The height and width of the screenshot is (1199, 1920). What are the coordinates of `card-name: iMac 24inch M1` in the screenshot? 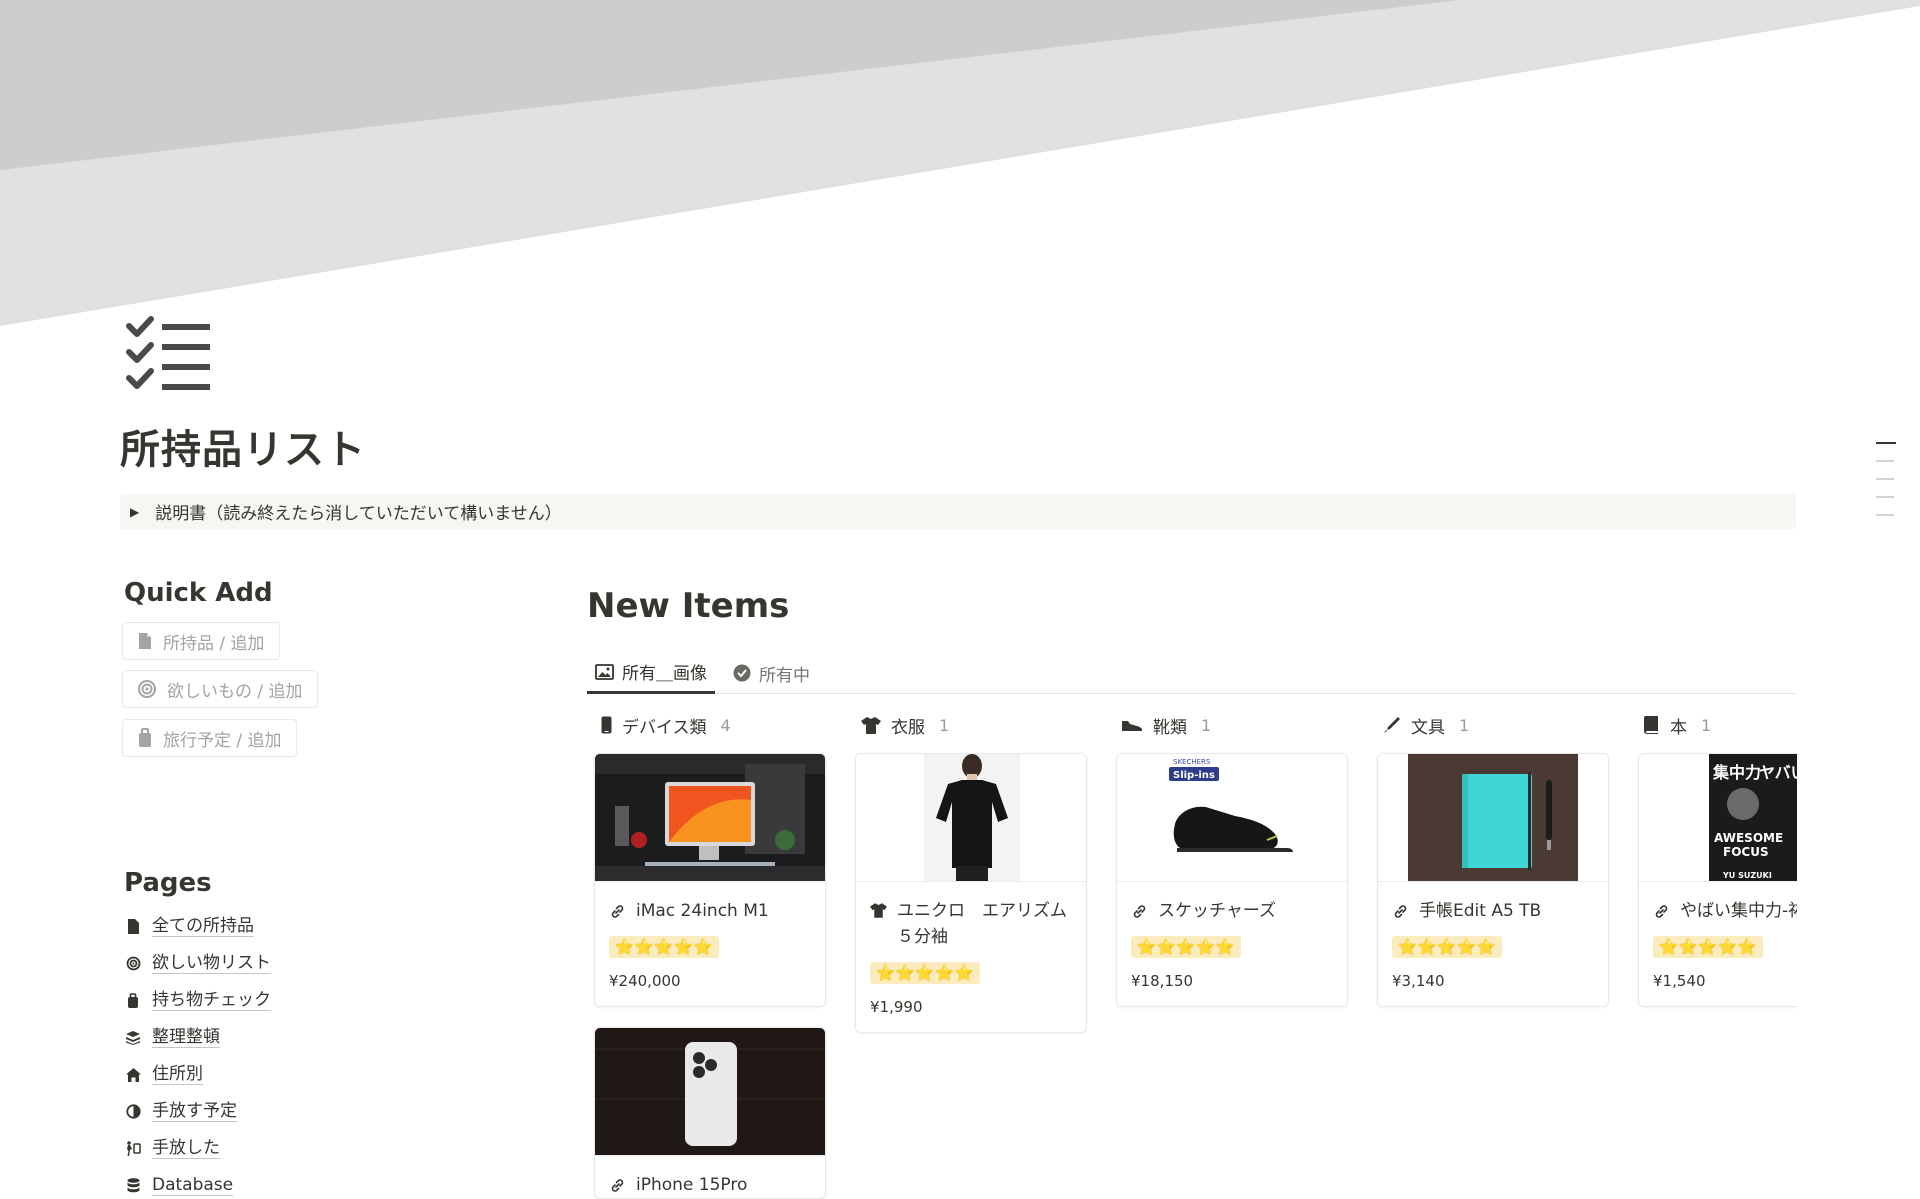 It's located at (702, 911).